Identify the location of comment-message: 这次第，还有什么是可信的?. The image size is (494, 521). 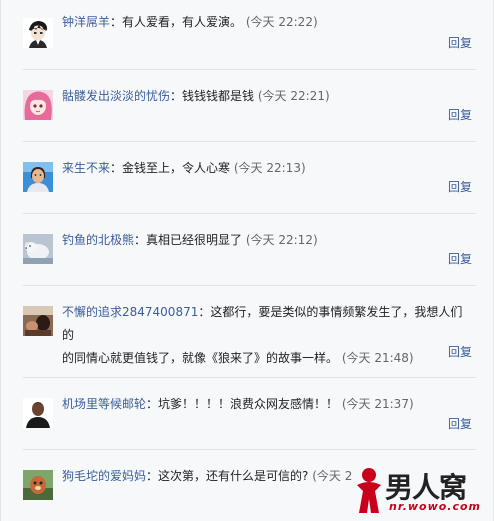
(233, 476).